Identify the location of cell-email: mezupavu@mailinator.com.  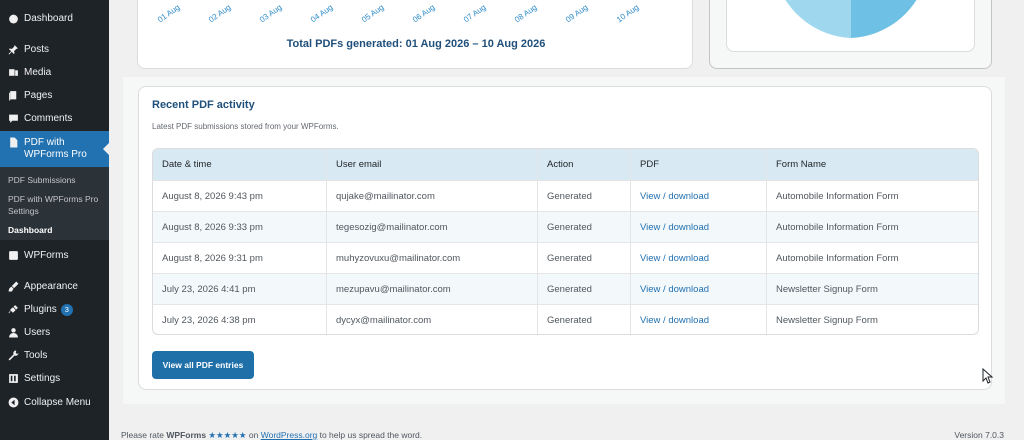
(393, 289).